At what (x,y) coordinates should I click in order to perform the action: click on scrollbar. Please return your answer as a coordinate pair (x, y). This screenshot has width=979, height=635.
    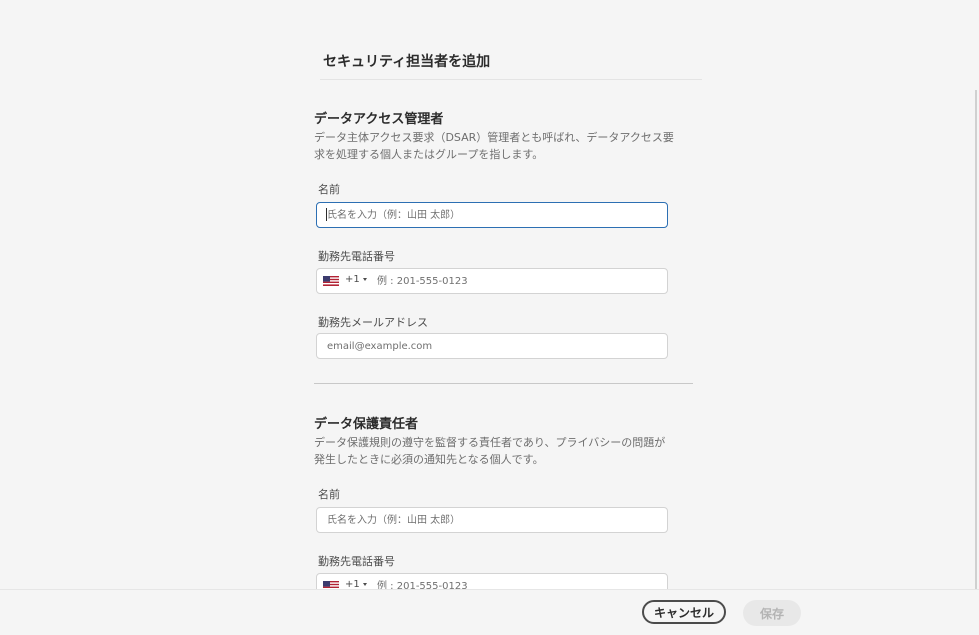
    Looking at the image, I should click on (976, 339).